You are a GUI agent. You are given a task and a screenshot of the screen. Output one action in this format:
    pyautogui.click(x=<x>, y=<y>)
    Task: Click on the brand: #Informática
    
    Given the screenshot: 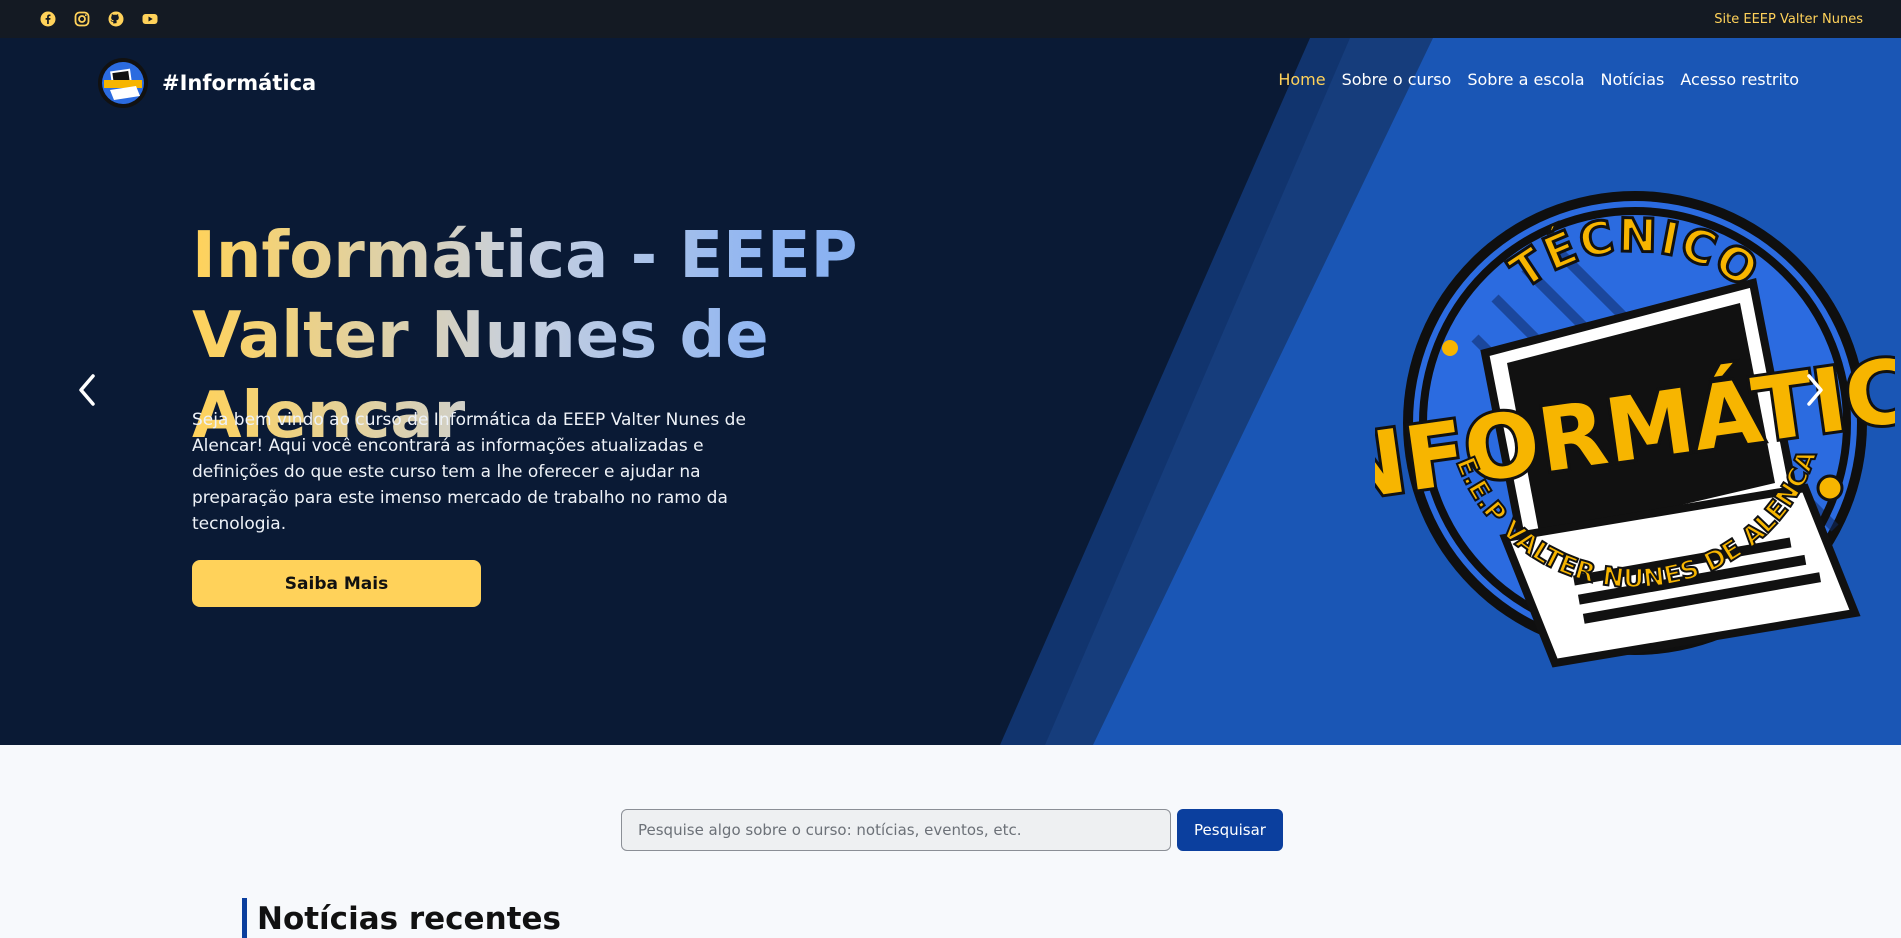 What is the action you would take?
    pyautogui.click(x=206, y=83)
    